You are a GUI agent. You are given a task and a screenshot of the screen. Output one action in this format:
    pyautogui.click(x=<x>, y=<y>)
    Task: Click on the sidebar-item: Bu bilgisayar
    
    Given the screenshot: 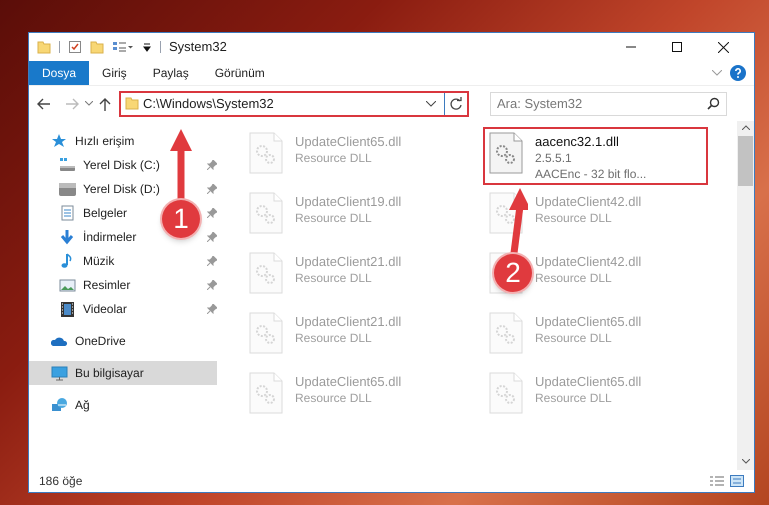 What is the action you would take?
    pyautogui.click(x=123, y=373)
    